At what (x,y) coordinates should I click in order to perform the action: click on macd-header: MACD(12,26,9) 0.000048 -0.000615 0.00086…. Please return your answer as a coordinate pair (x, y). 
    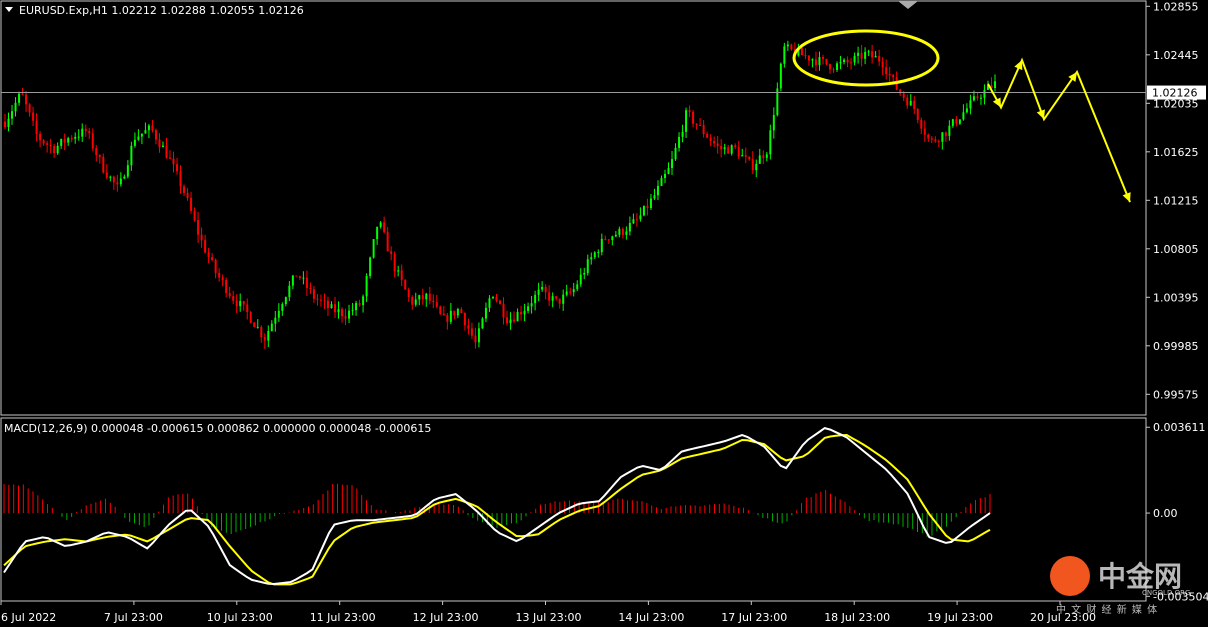
    Looking at the image, I should click on (218, 428).